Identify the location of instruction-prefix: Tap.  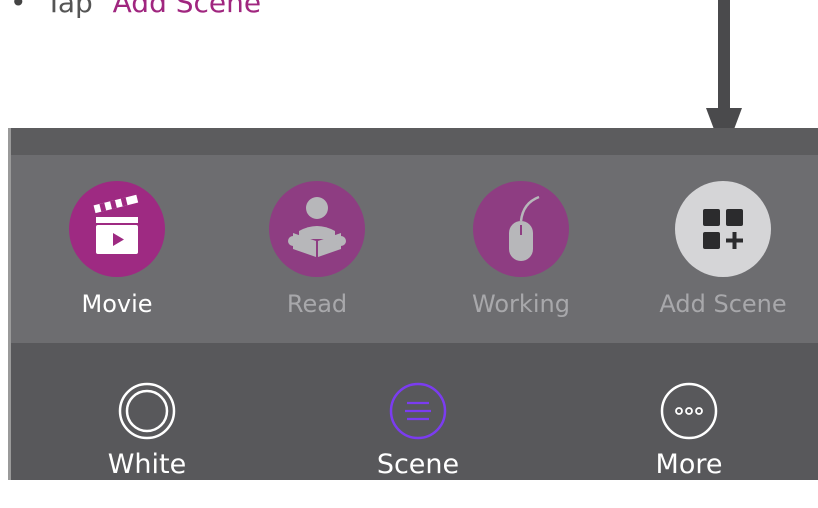
(69, 9).